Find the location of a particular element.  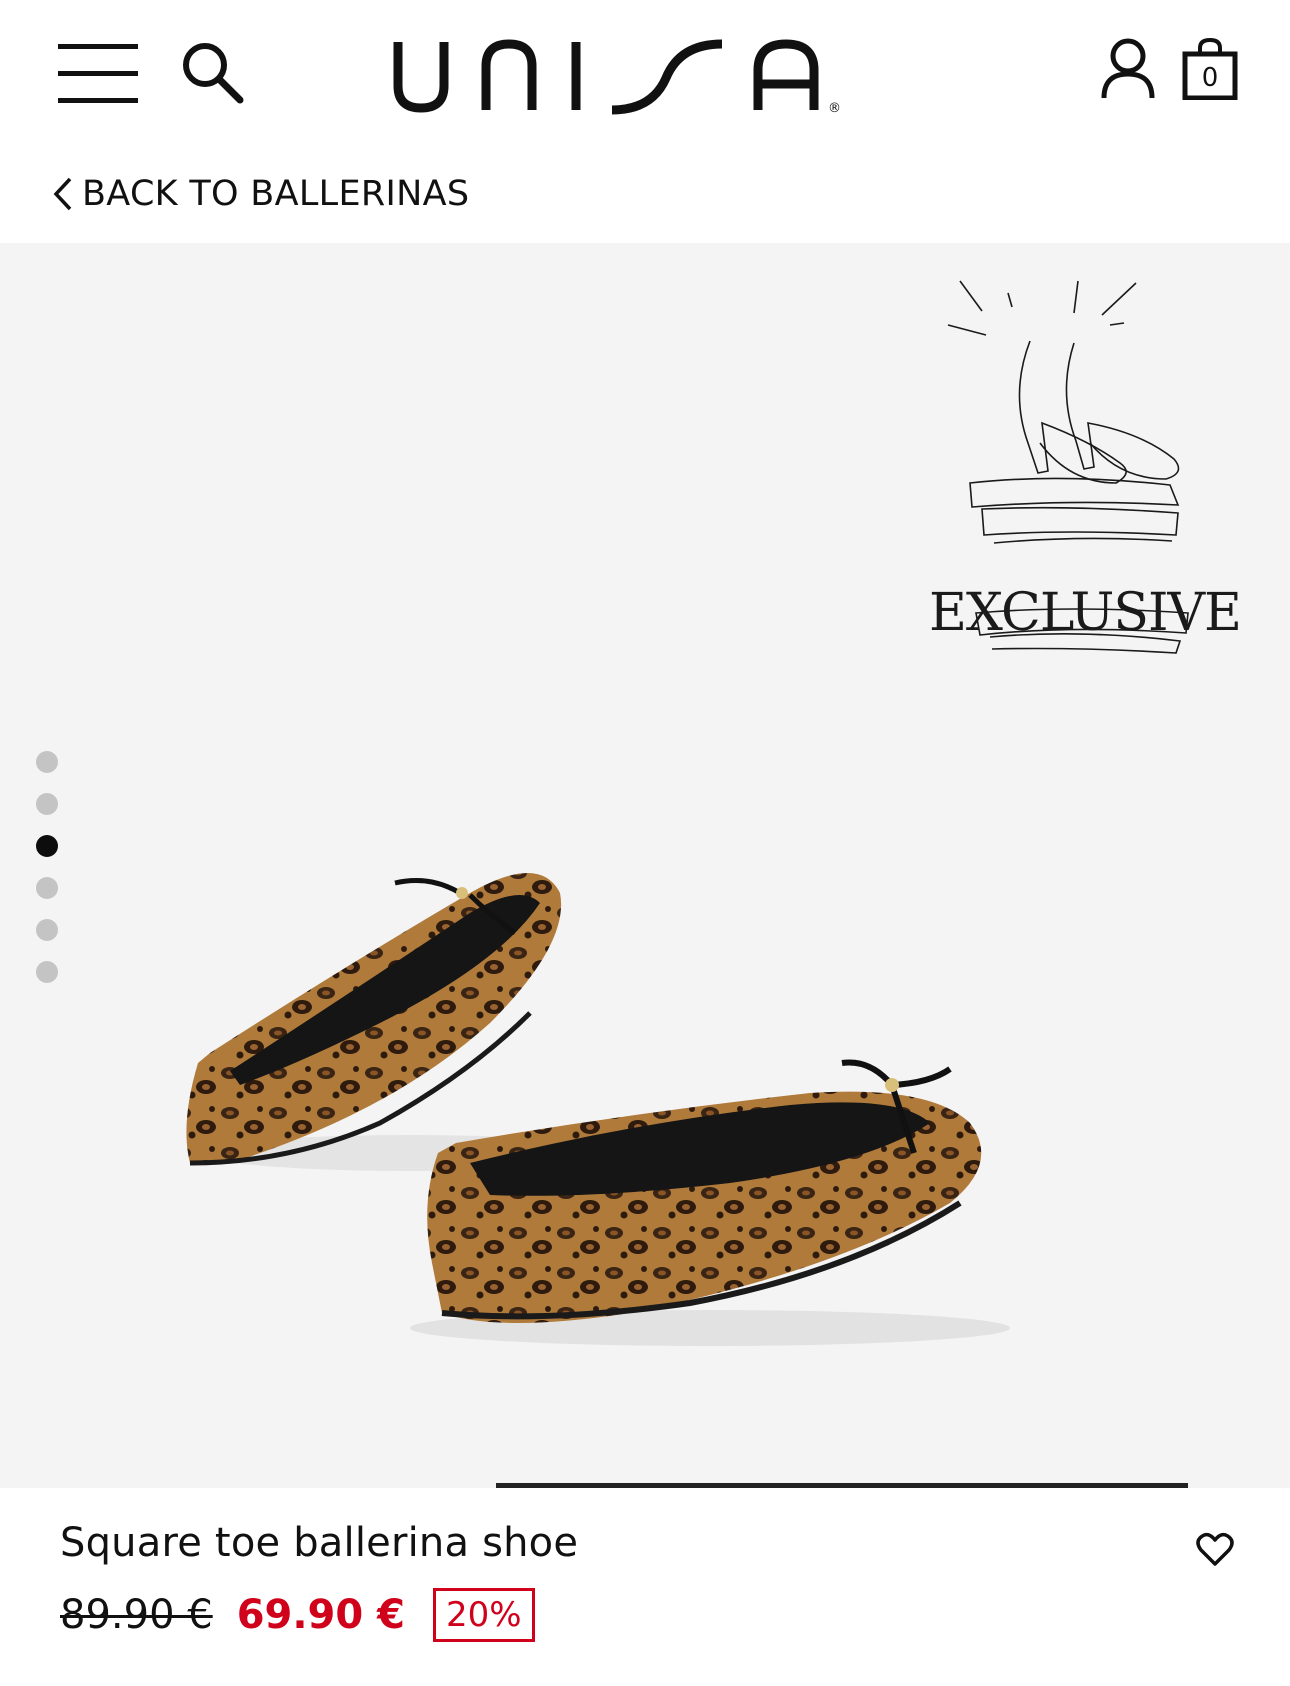

exclusive-label: EXCLUSIVE is located at coordinates (1085, 613).